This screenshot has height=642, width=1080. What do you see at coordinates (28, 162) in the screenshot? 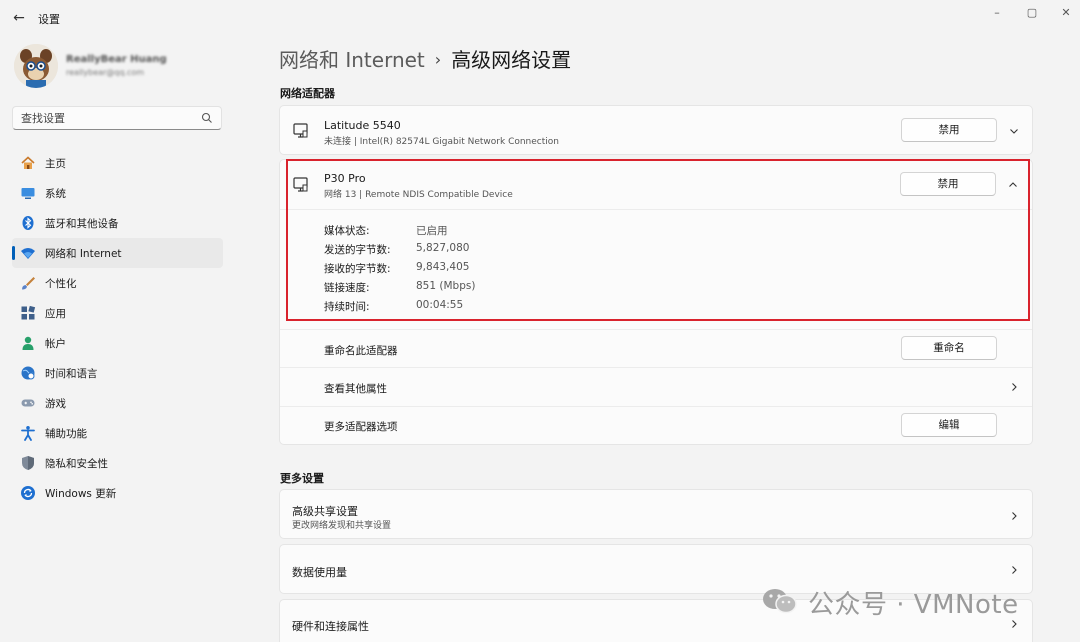
I see `home-icon` at bounding box center [28, 162].